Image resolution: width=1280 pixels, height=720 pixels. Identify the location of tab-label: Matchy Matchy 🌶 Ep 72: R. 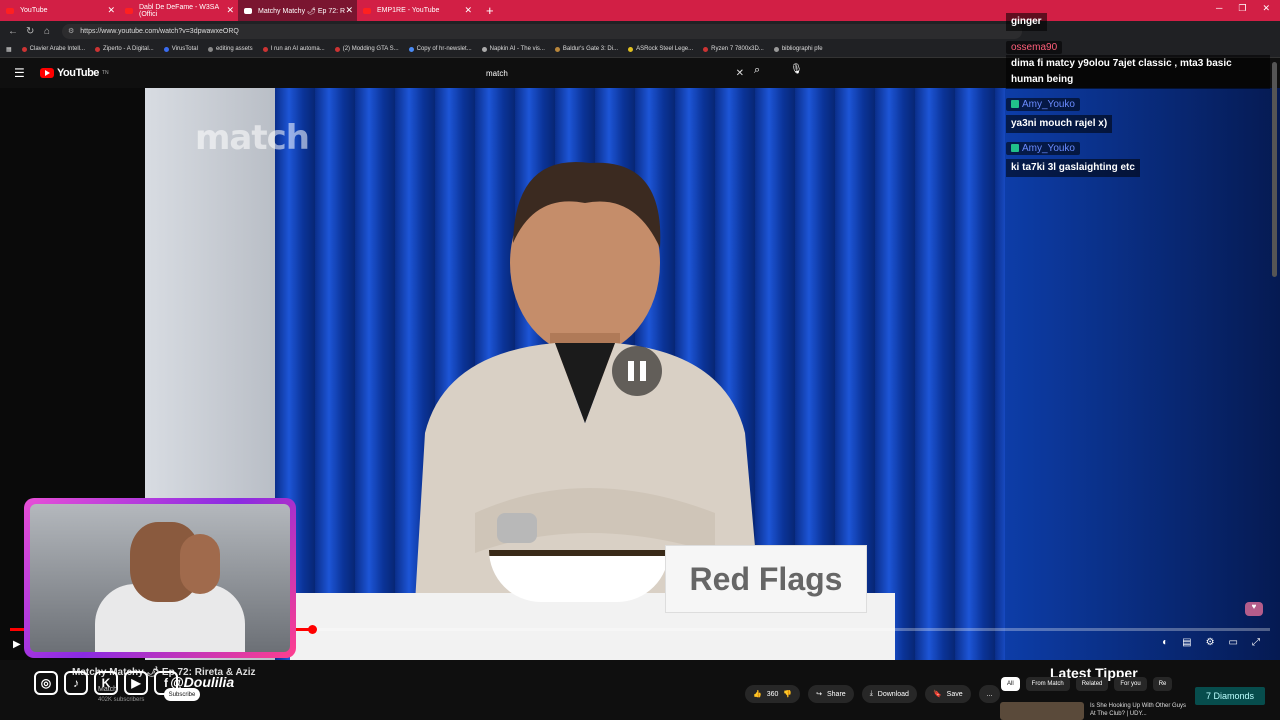
(302, 11).